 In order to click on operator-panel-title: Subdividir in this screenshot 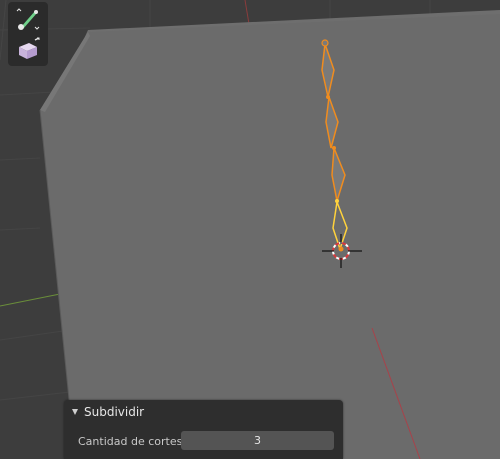, I will do `click(114, 412)`.